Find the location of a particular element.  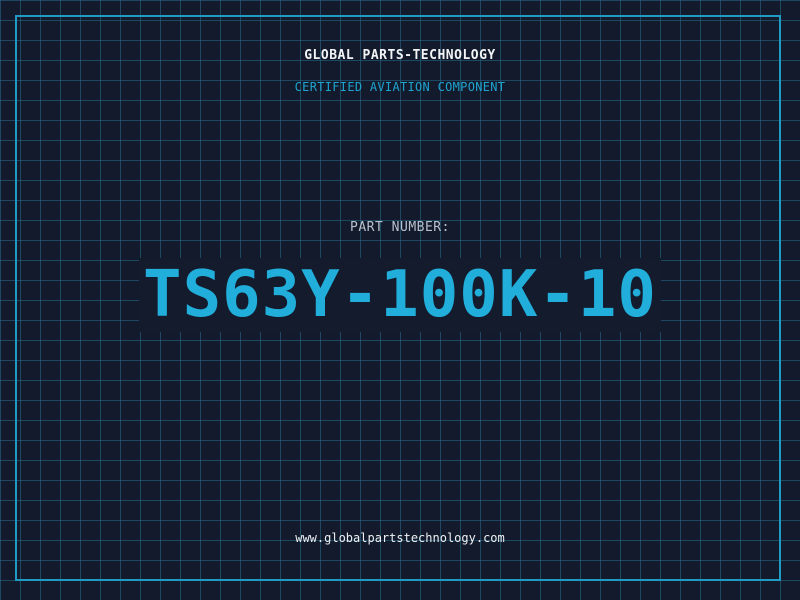

website-url: www.globalpartstechnology.com is located at coordinates (400, 538).